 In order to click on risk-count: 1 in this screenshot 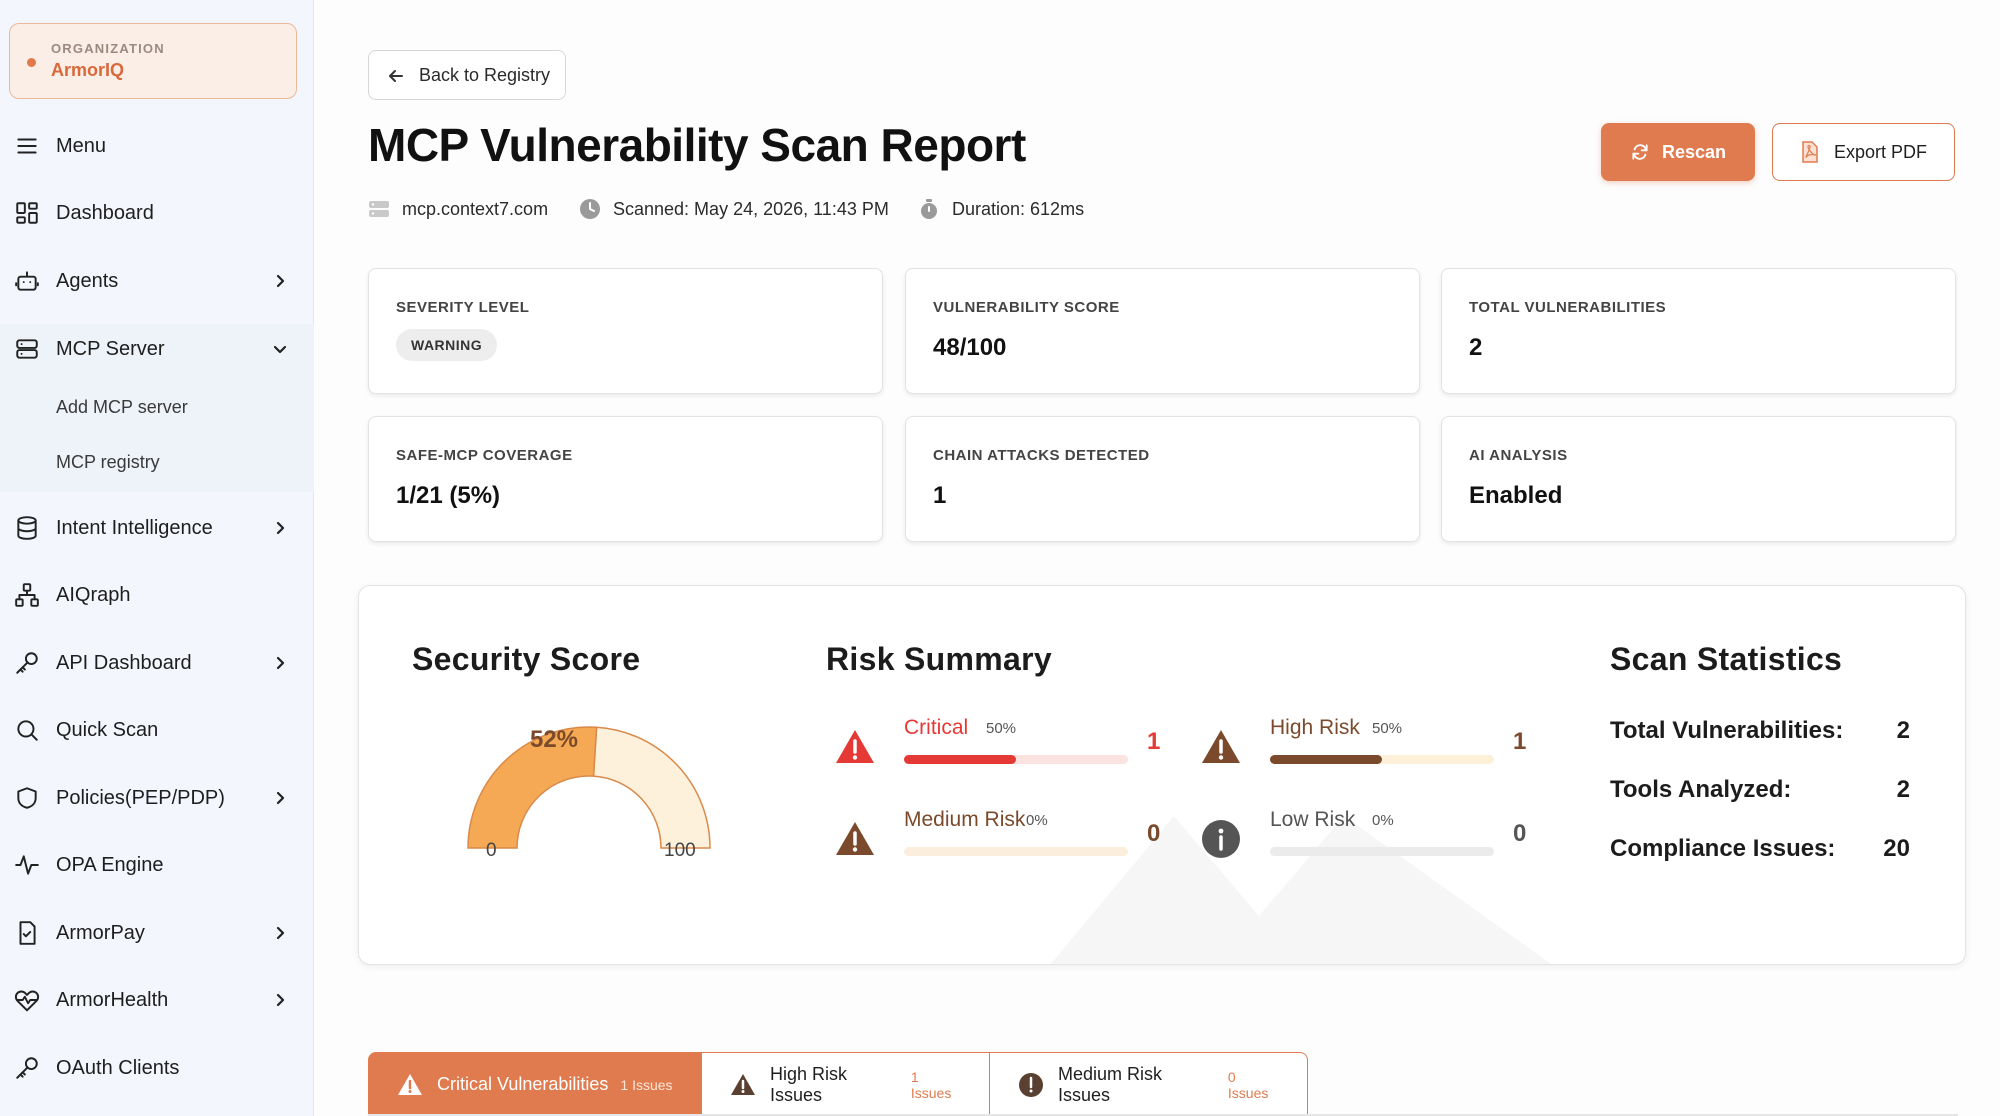, I will do `click(1154, 741)`.